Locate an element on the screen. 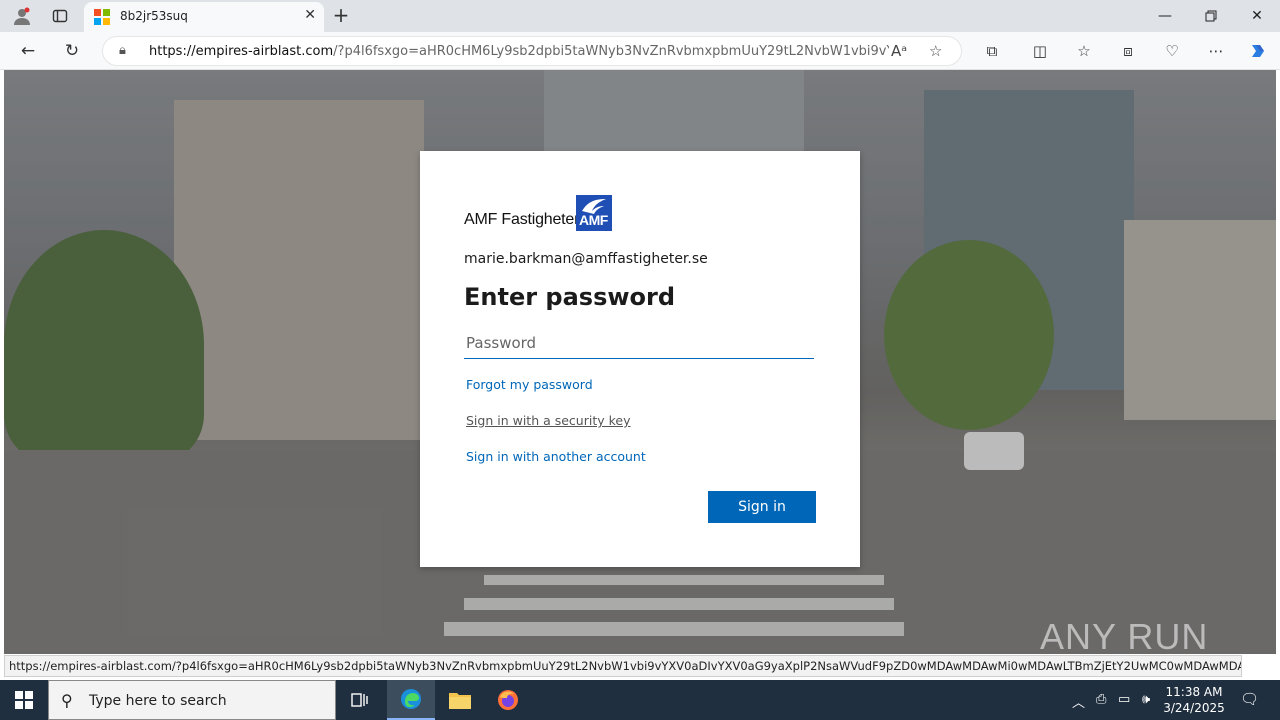 The width and height of the screenshot is (1280, 720). microsoft-favicon-icon is located at coordinates (102, 17).